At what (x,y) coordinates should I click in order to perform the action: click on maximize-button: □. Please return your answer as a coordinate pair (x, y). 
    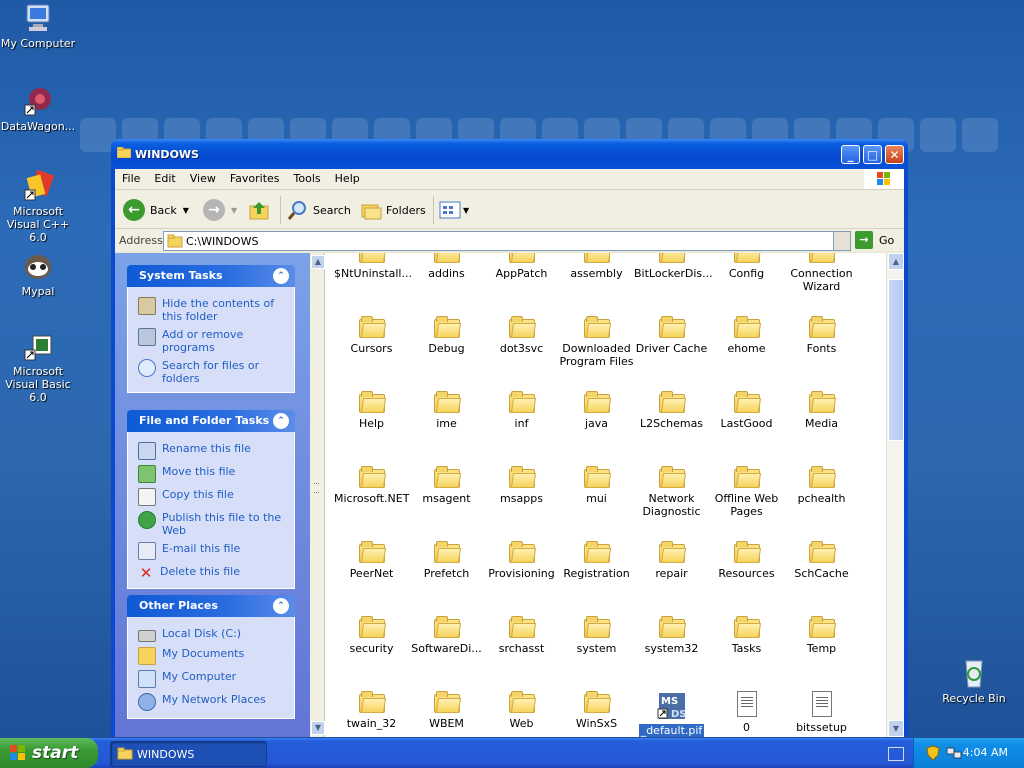
    Looking at the image, I should click on (872, 154).